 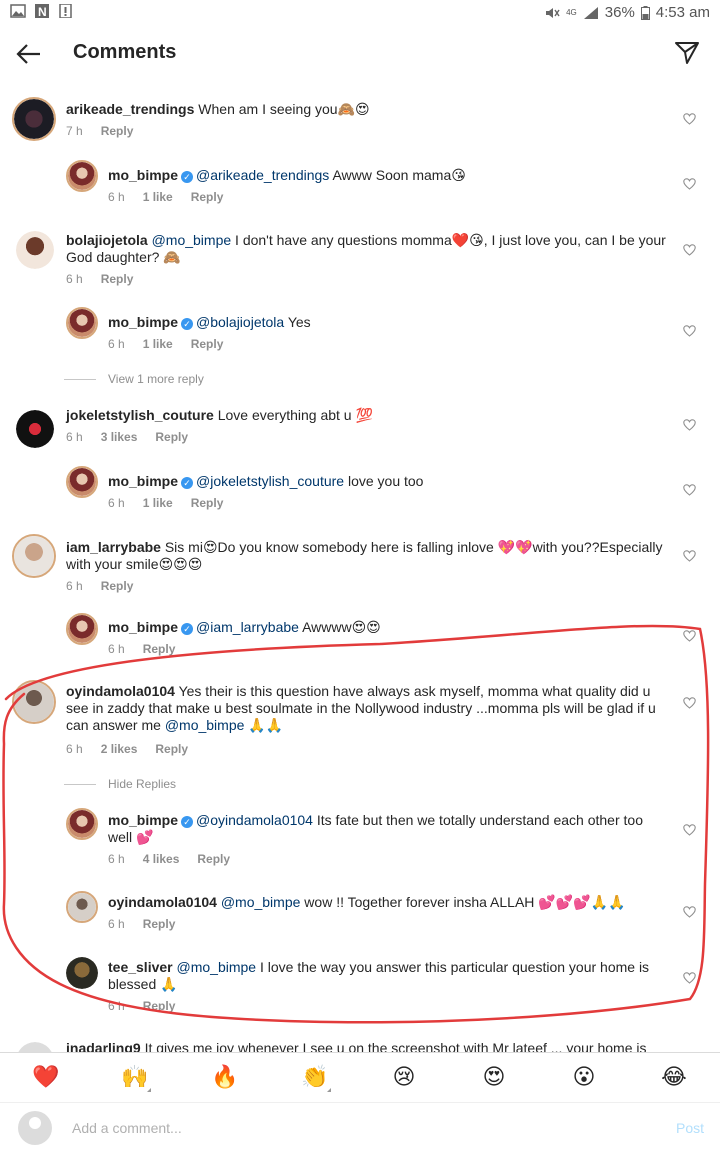 I want to click on post-button: Post, so click(x=690, y=1128).